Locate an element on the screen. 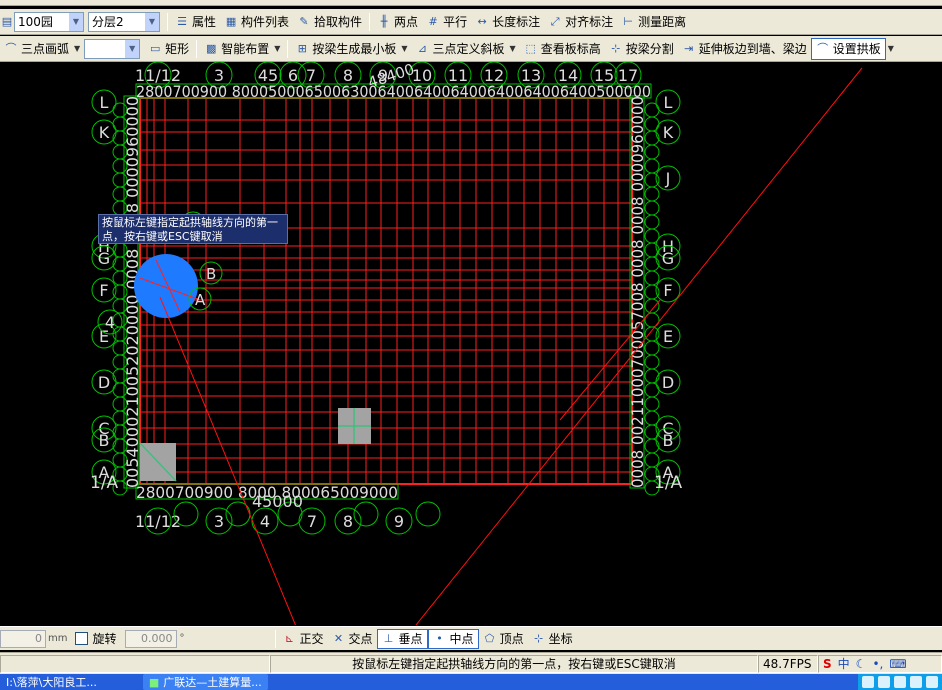  rotate-angle-input: 0.000 is located at coordinates (150, 638).